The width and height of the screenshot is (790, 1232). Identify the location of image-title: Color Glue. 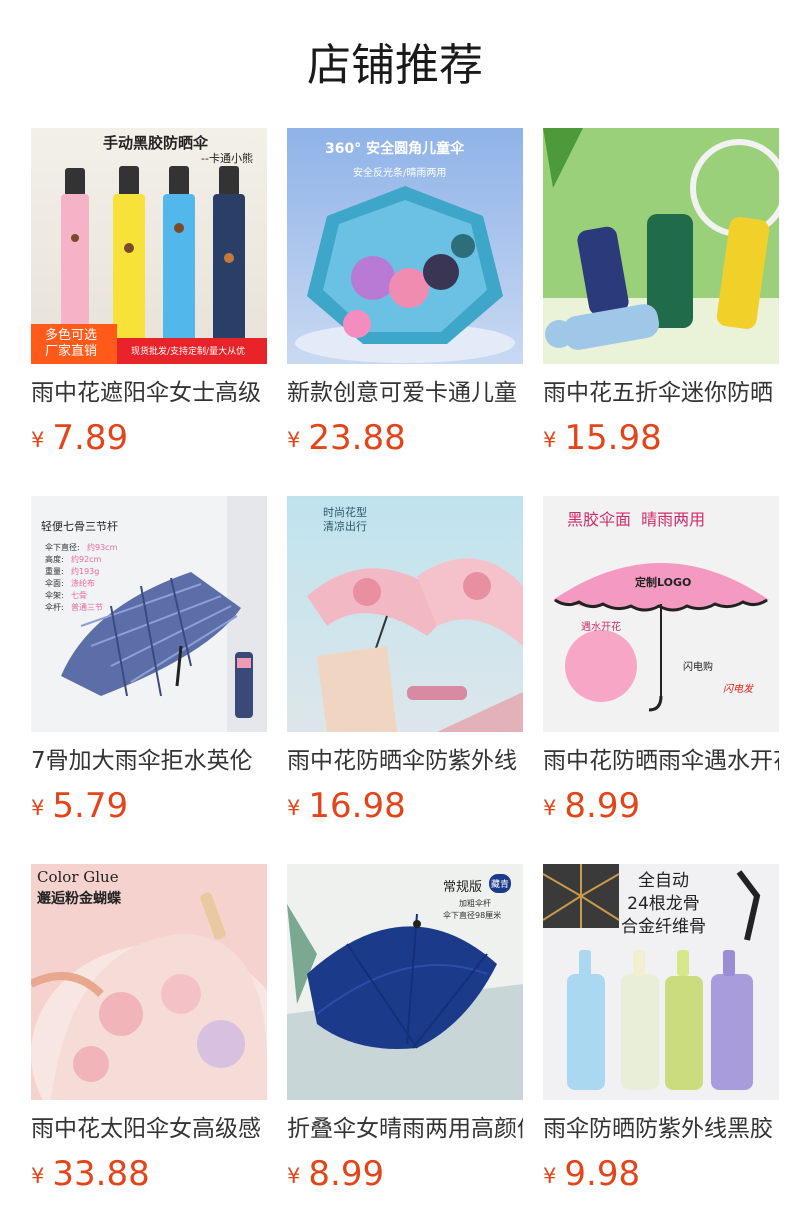
(78, 877).